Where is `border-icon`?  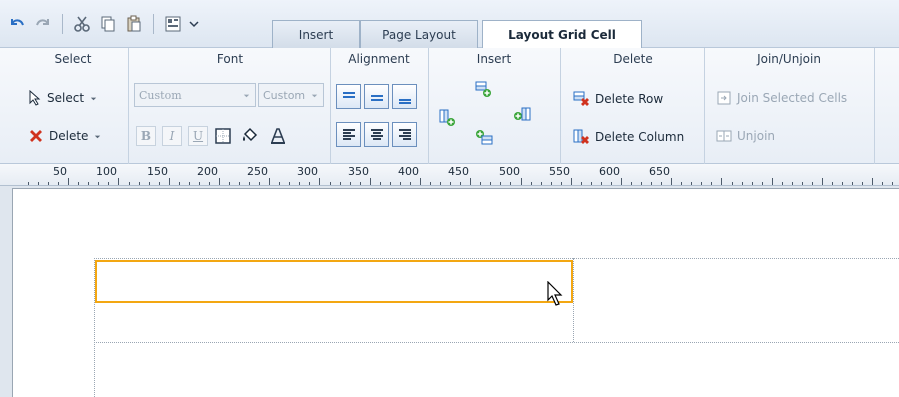 border-icon is located at coordinates (223, 136).